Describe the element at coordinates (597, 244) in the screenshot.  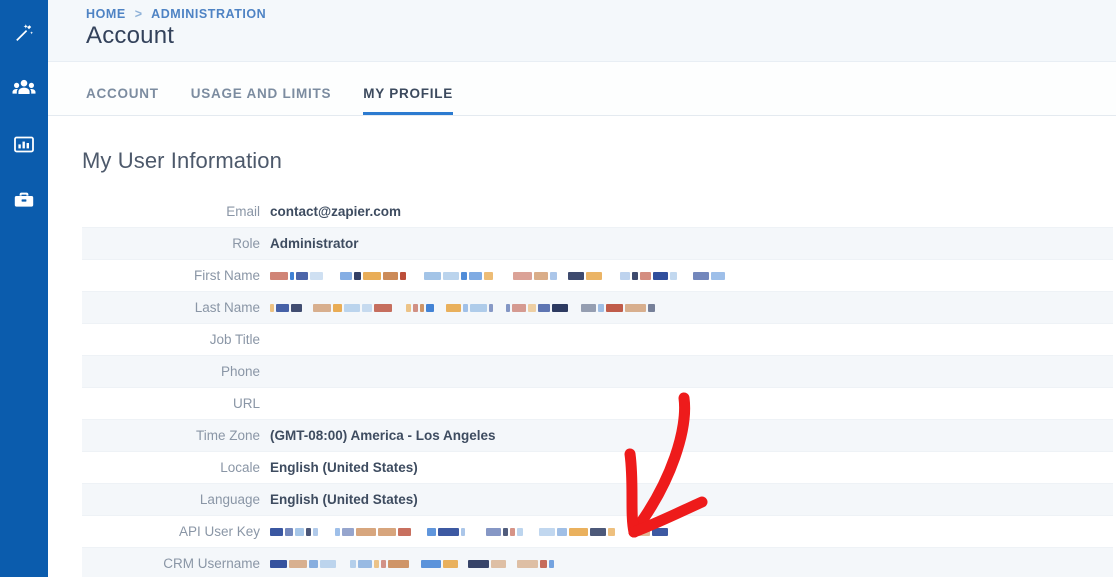
I see `table-row: Role Administrator` at that location.